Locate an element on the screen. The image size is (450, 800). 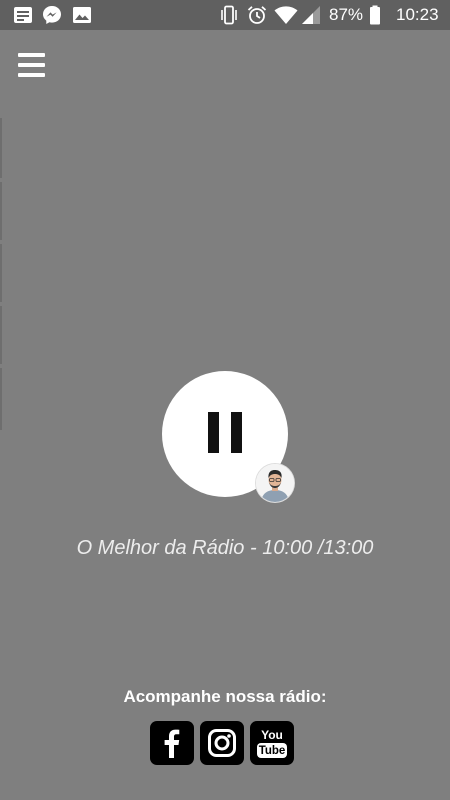
facebook-button is located at coordinates (172, 743).